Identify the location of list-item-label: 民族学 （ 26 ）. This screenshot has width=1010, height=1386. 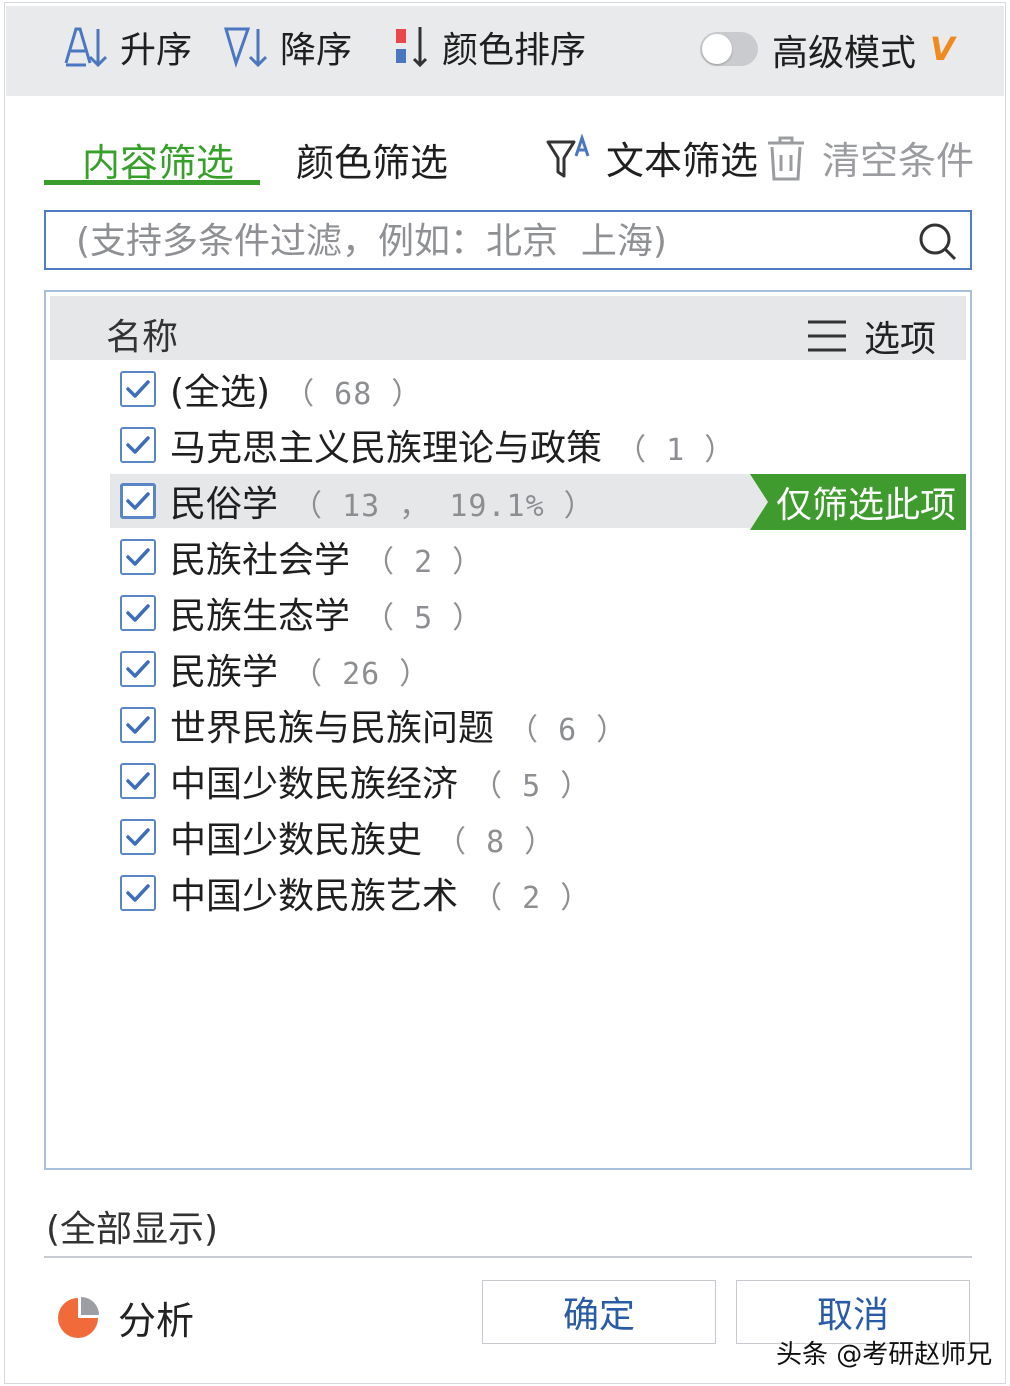
(300, 669).